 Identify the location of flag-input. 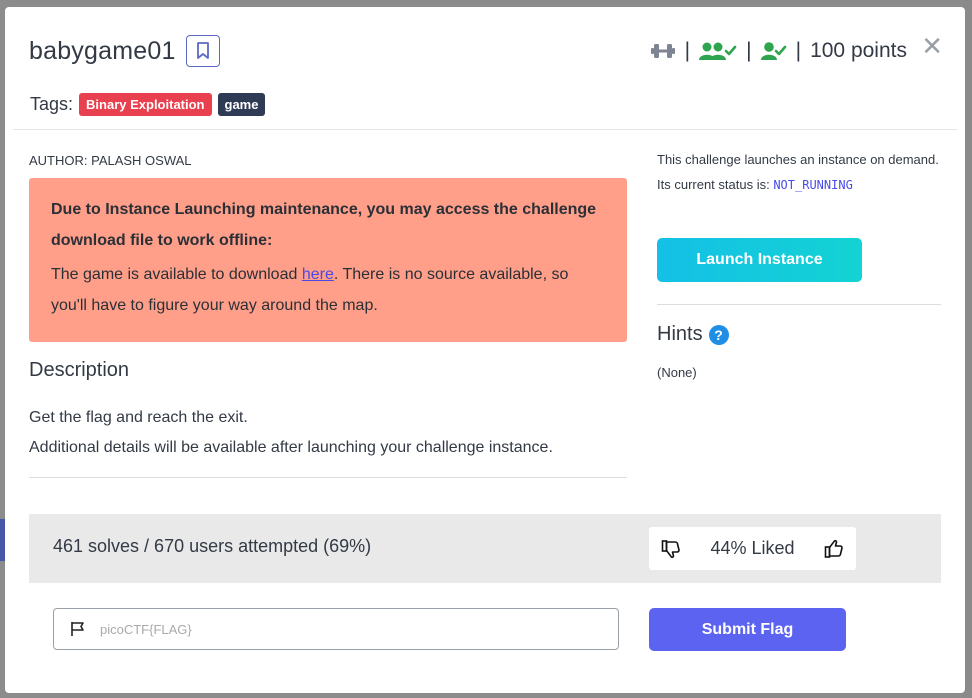
(340, 629).